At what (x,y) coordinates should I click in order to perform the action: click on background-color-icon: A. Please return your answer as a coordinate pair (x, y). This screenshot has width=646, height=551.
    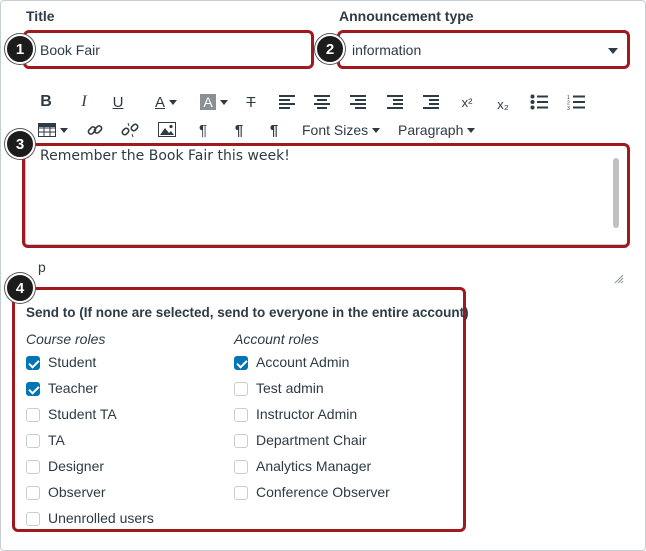
    Looking at the image, I should click on (208, 102).